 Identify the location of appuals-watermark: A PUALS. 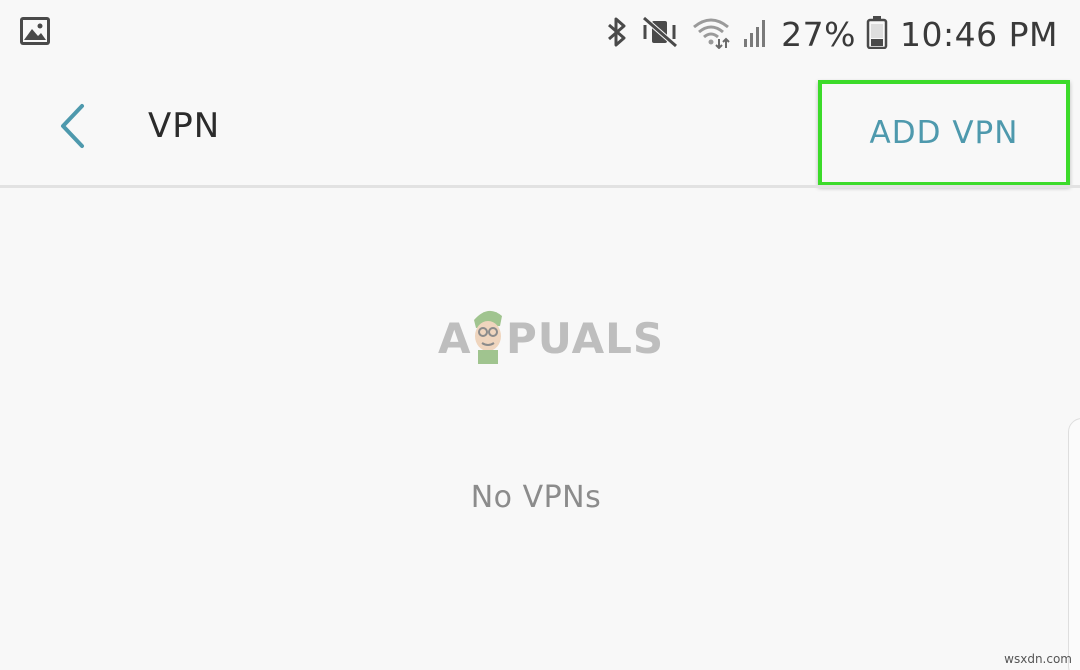
(550, 338).